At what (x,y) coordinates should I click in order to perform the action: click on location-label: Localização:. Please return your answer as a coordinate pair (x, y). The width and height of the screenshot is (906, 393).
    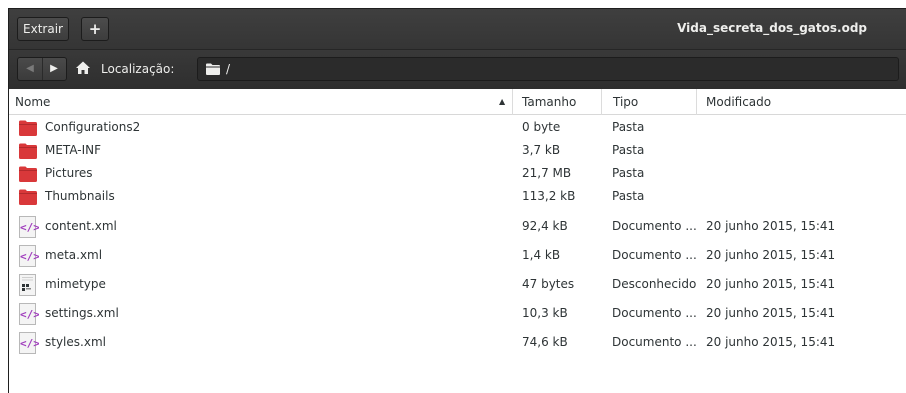
    Looking at the image, I should click on (138, 69).